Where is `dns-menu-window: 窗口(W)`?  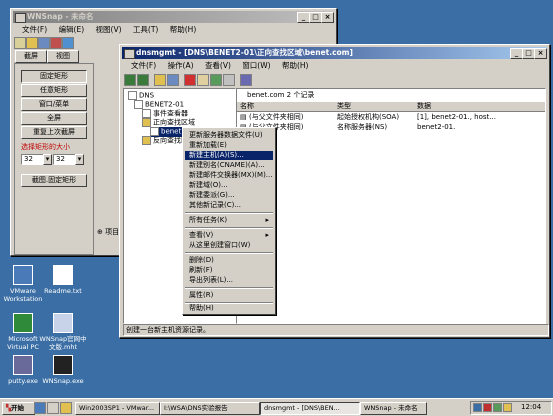 dns-menu-window: 窗口(W) is located at coordinates (256, 65).